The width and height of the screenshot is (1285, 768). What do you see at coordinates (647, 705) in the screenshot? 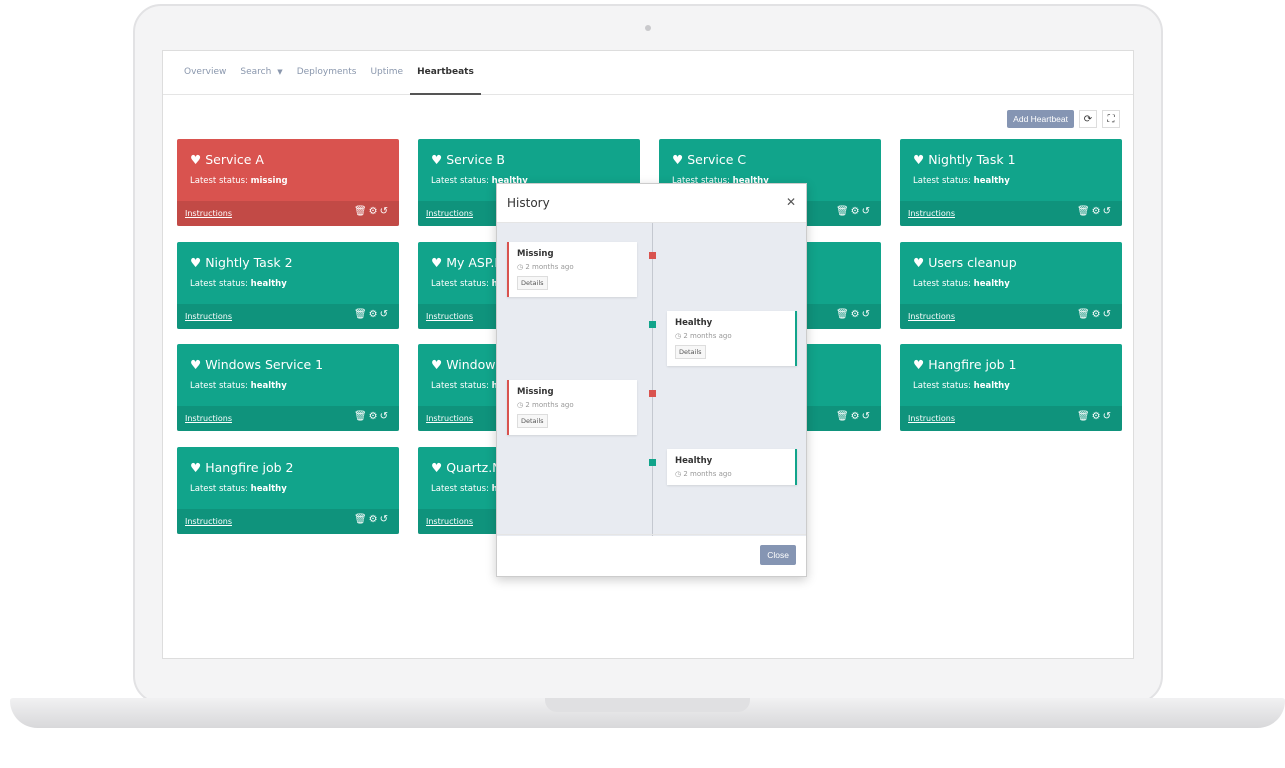
I see `laptop-notch` at bounding box center [647, 705].